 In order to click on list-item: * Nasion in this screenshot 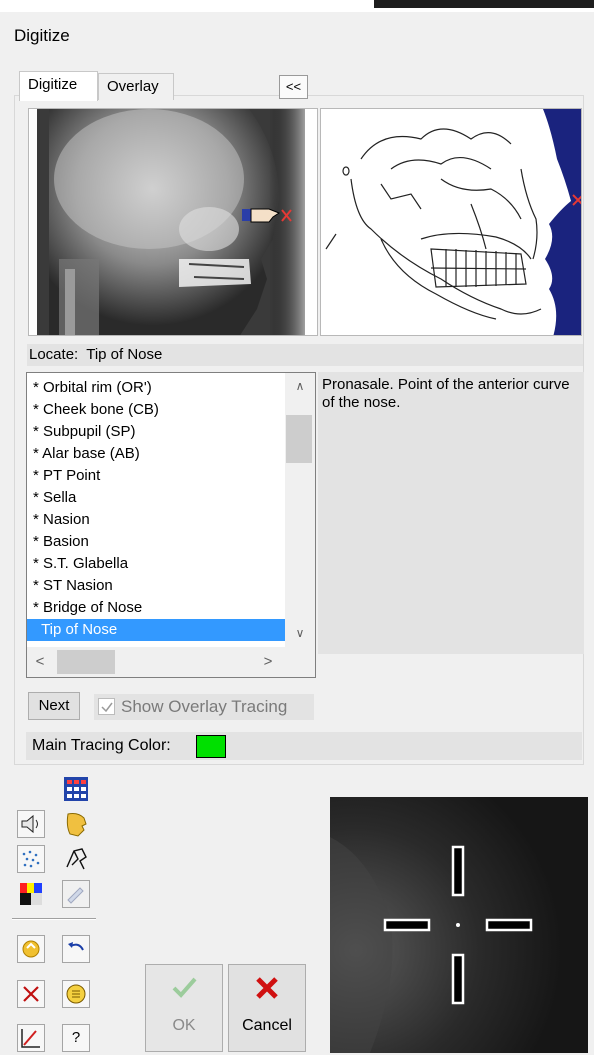, I will do `click(156, 520)`.